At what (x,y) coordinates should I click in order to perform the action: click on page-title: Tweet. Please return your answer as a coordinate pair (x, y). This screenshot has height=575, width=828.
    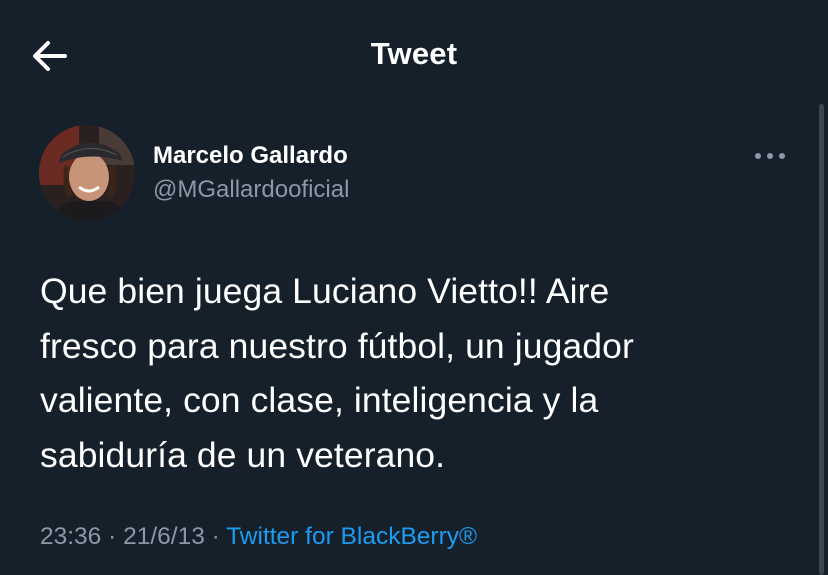
    Looking at the image, I should click on (414, 53).